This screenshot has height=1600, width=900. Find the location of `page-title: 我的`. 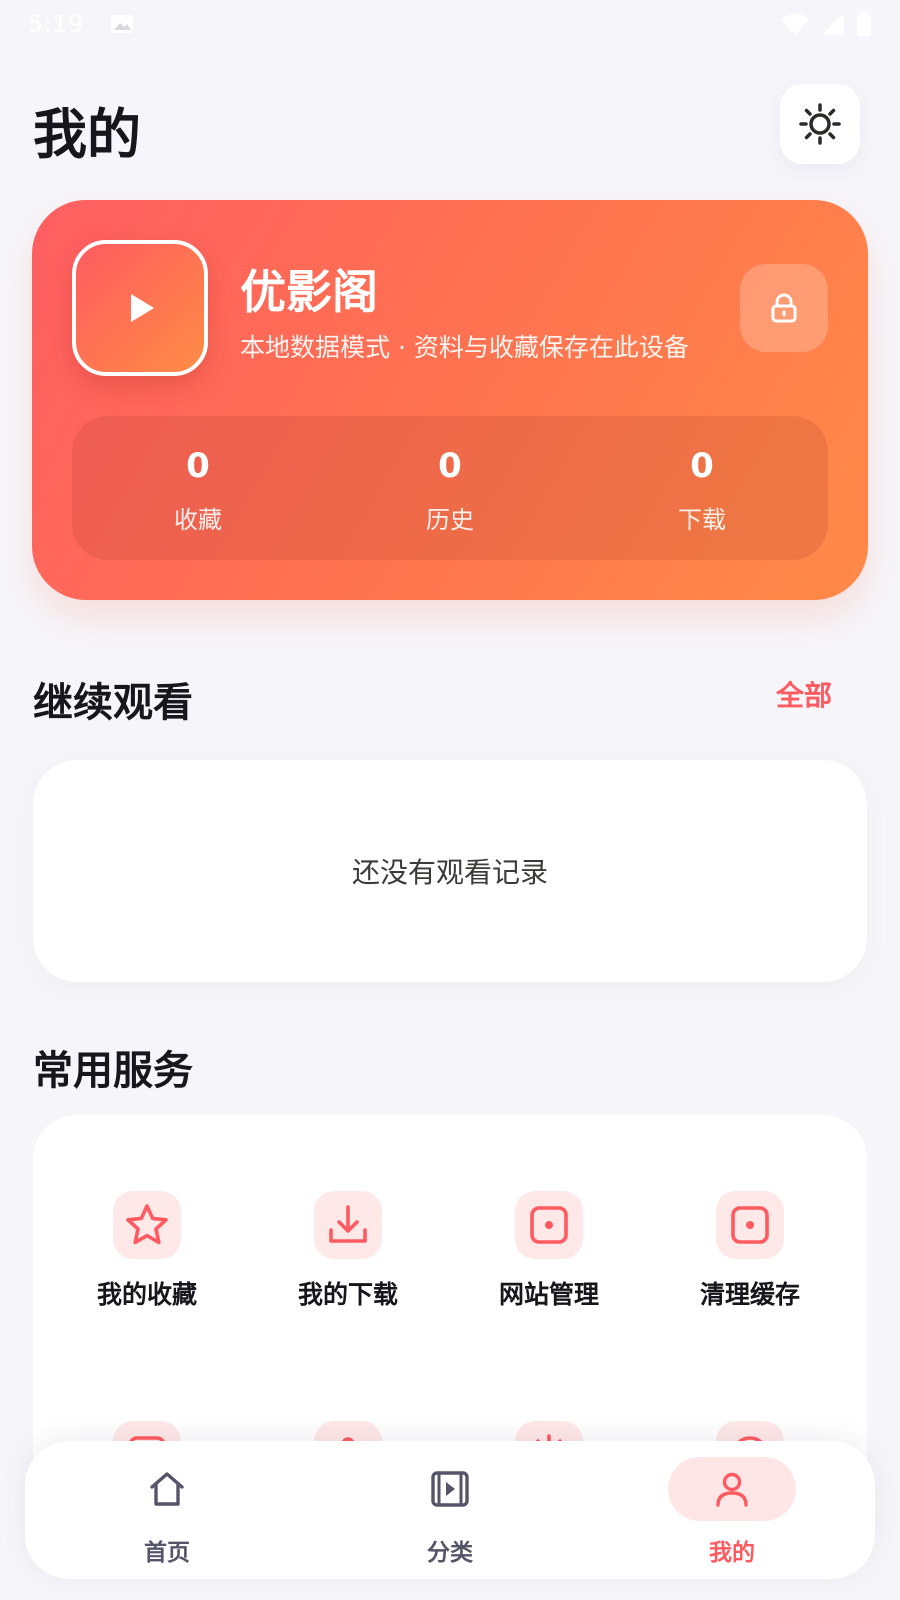

page-title: 我的 is located at coordinates (87, 134).